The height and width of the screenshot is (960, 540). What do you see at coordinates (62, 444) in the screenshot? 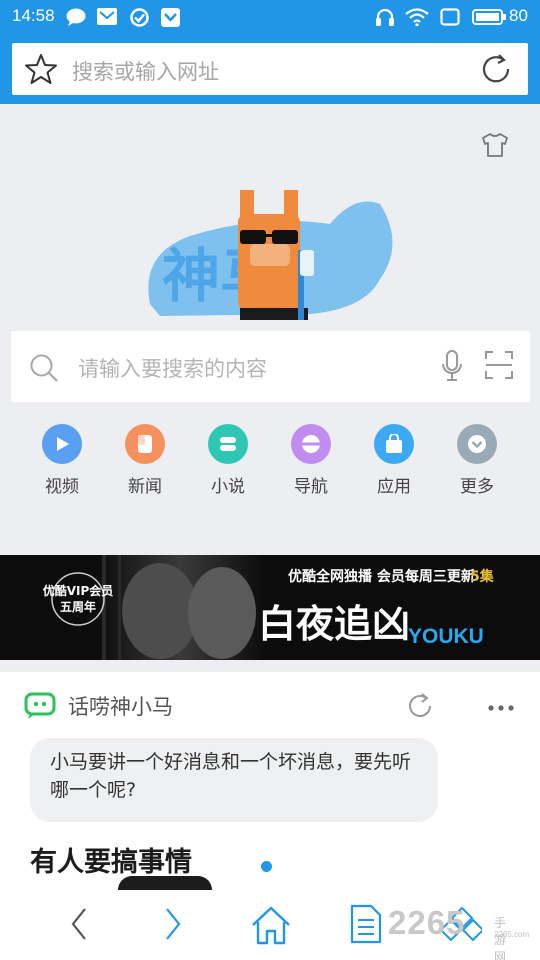
I see `play-icon` at bounding box center [62, 444].